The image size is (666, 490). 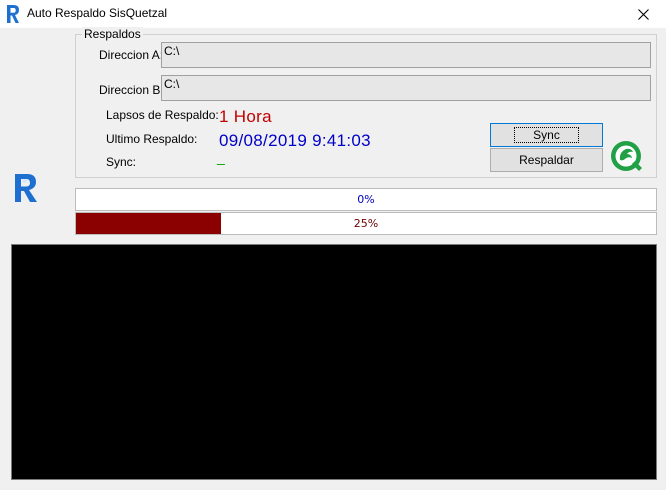 I want to click on dir-b-label: Direccion B:, so click(x=131, y=90).